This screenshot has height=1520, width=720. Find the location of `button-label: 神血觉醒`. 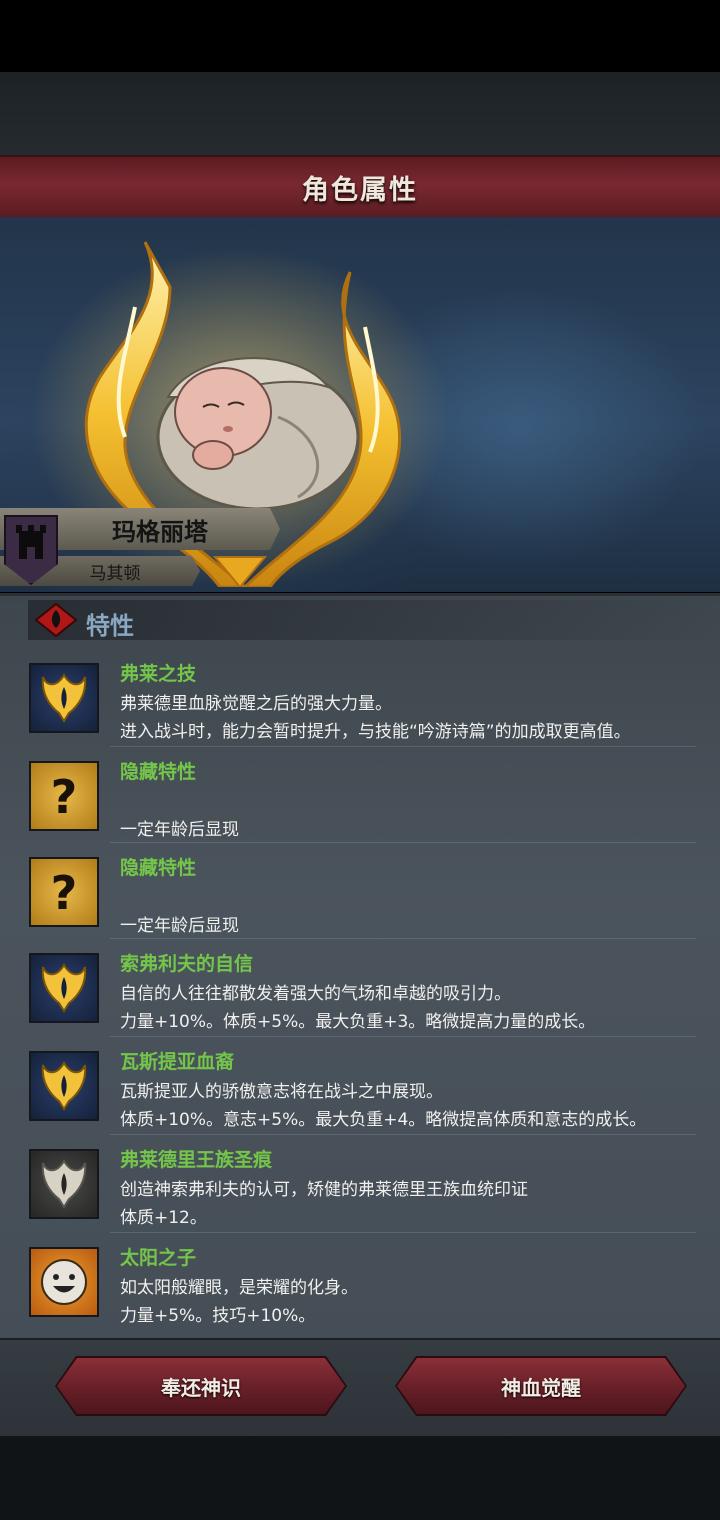

button-label: 神血觉醒 is located at coordinates (541, 1387).